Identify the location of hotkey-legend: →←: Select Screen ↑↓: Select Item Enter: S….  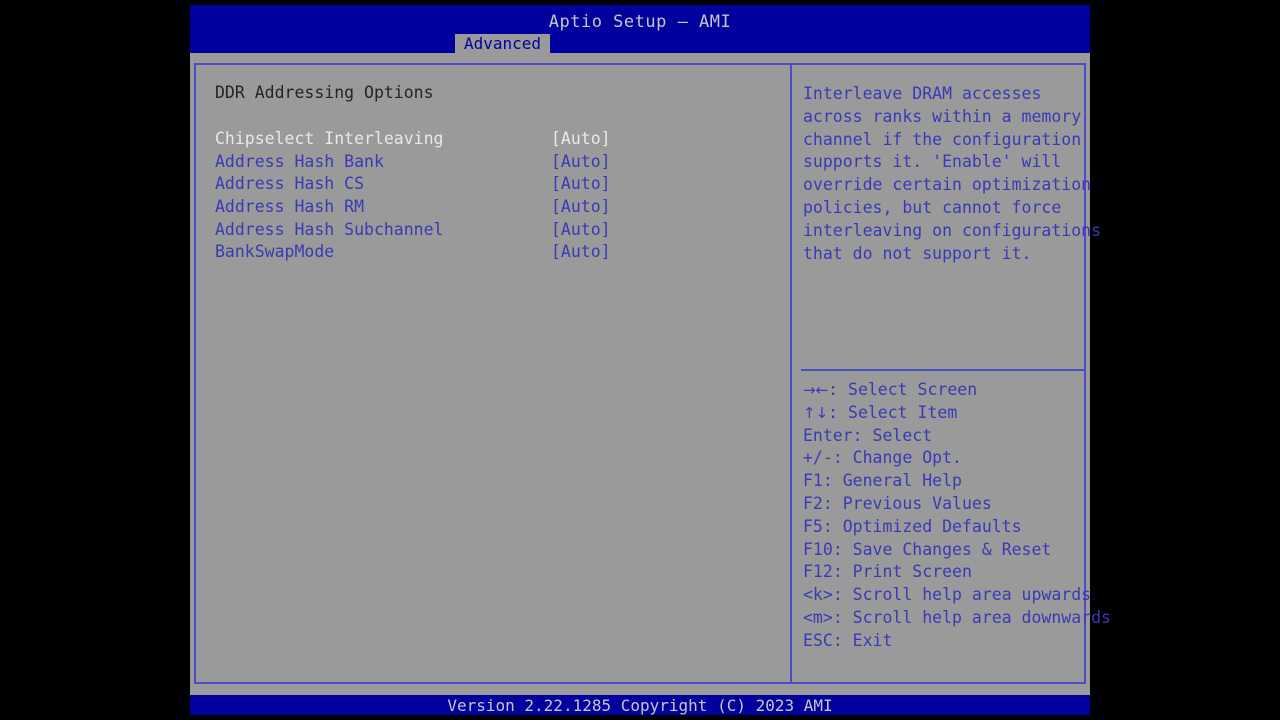
(957, 516).